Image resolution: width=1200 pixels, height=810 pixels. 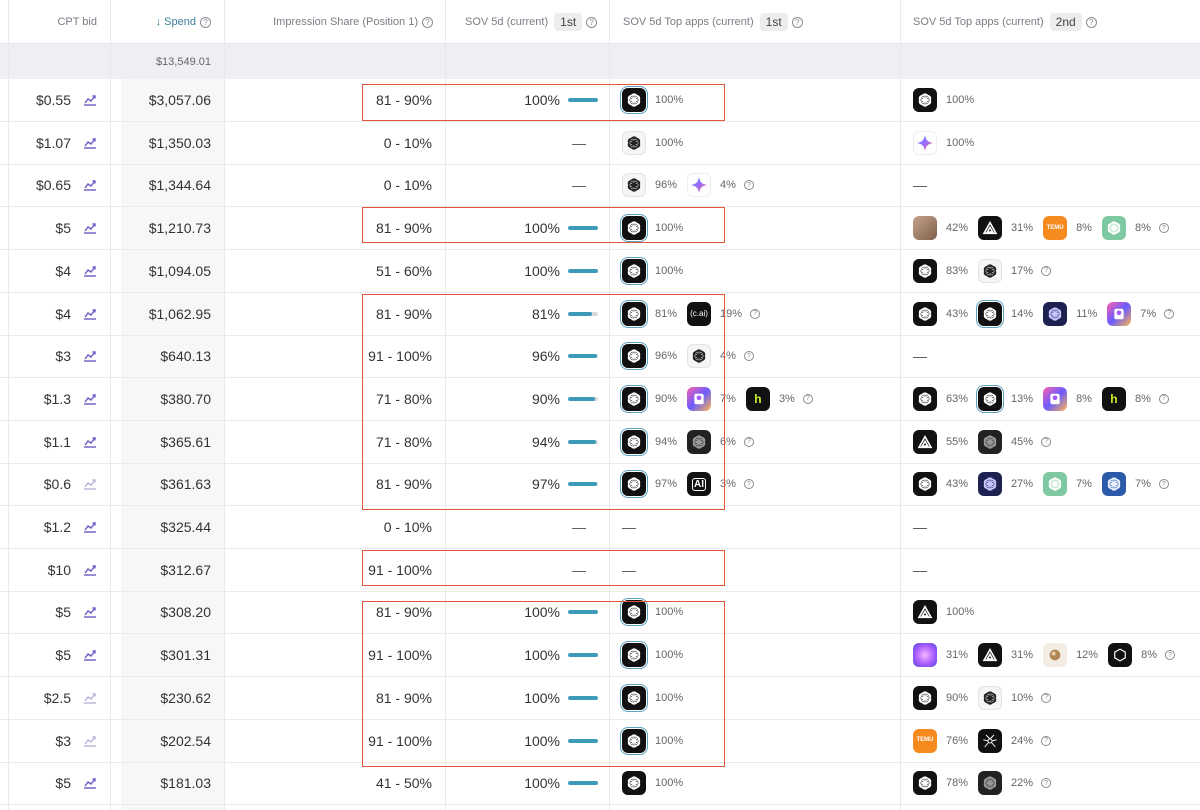 I want to click on header-spend: ↓ Spend?, so click(x=166, y=22).